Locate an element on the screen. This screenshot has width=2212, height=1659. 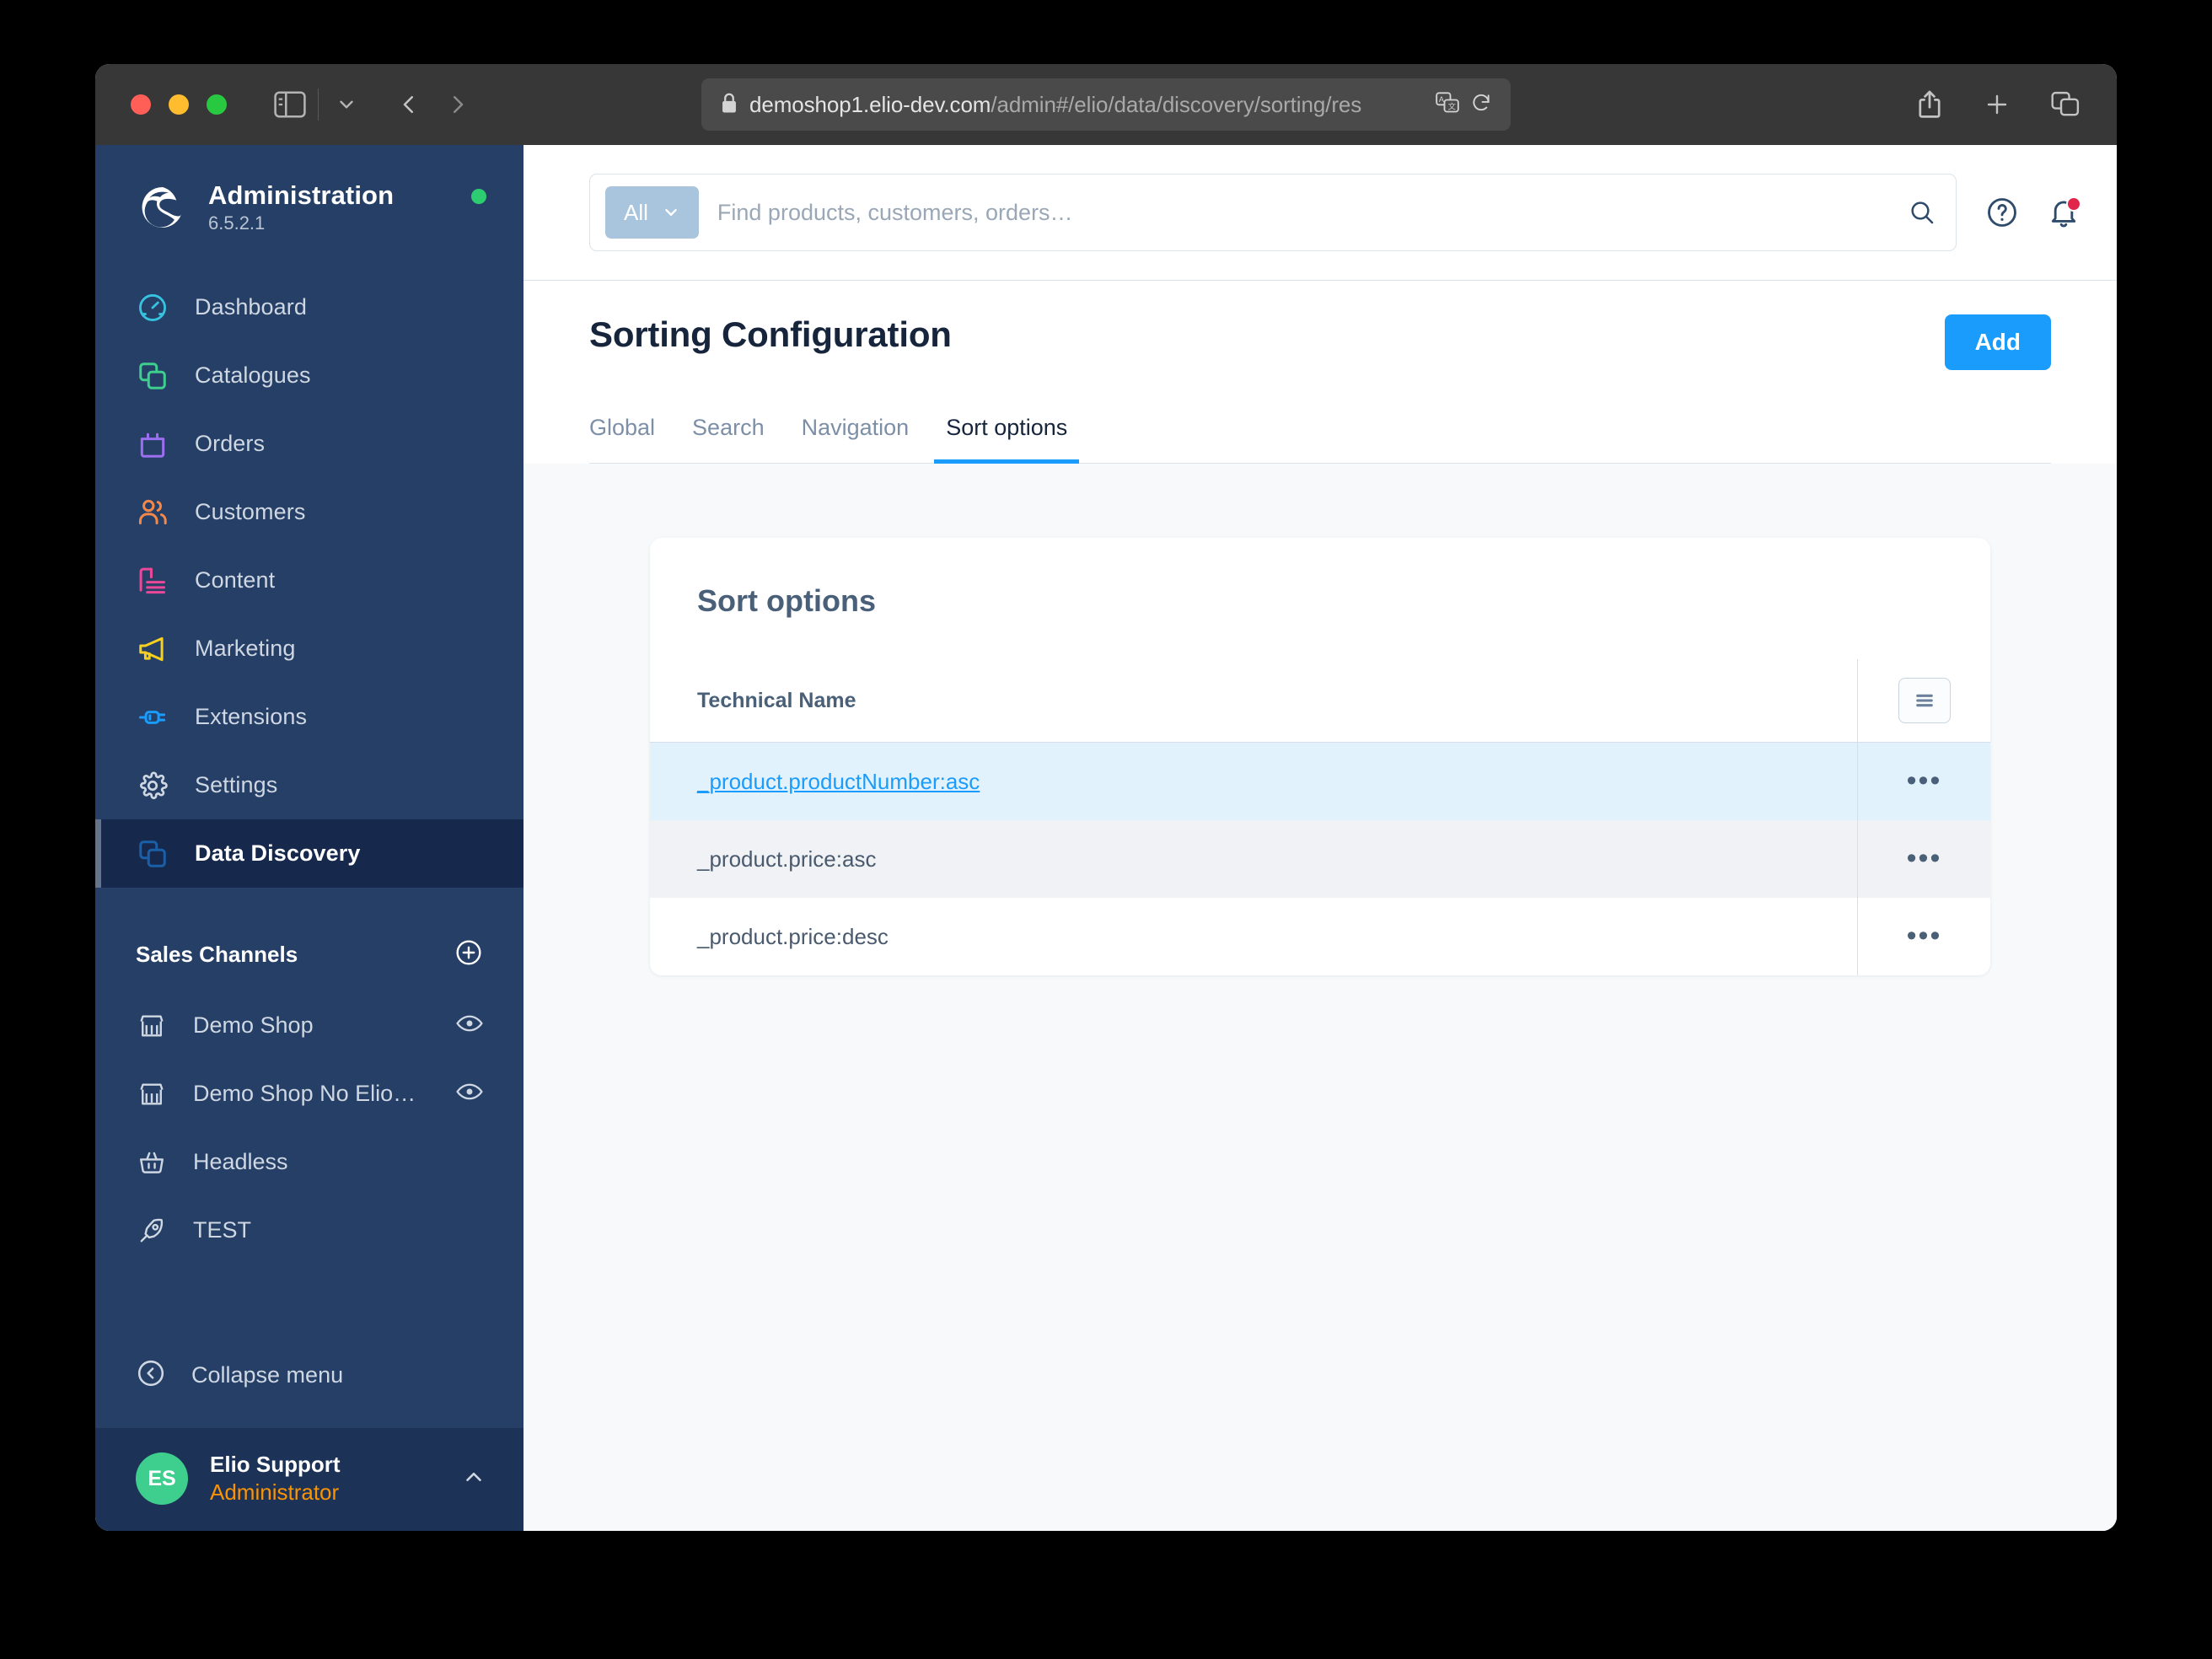
search-box: All is located at coordinates (1273, 212).